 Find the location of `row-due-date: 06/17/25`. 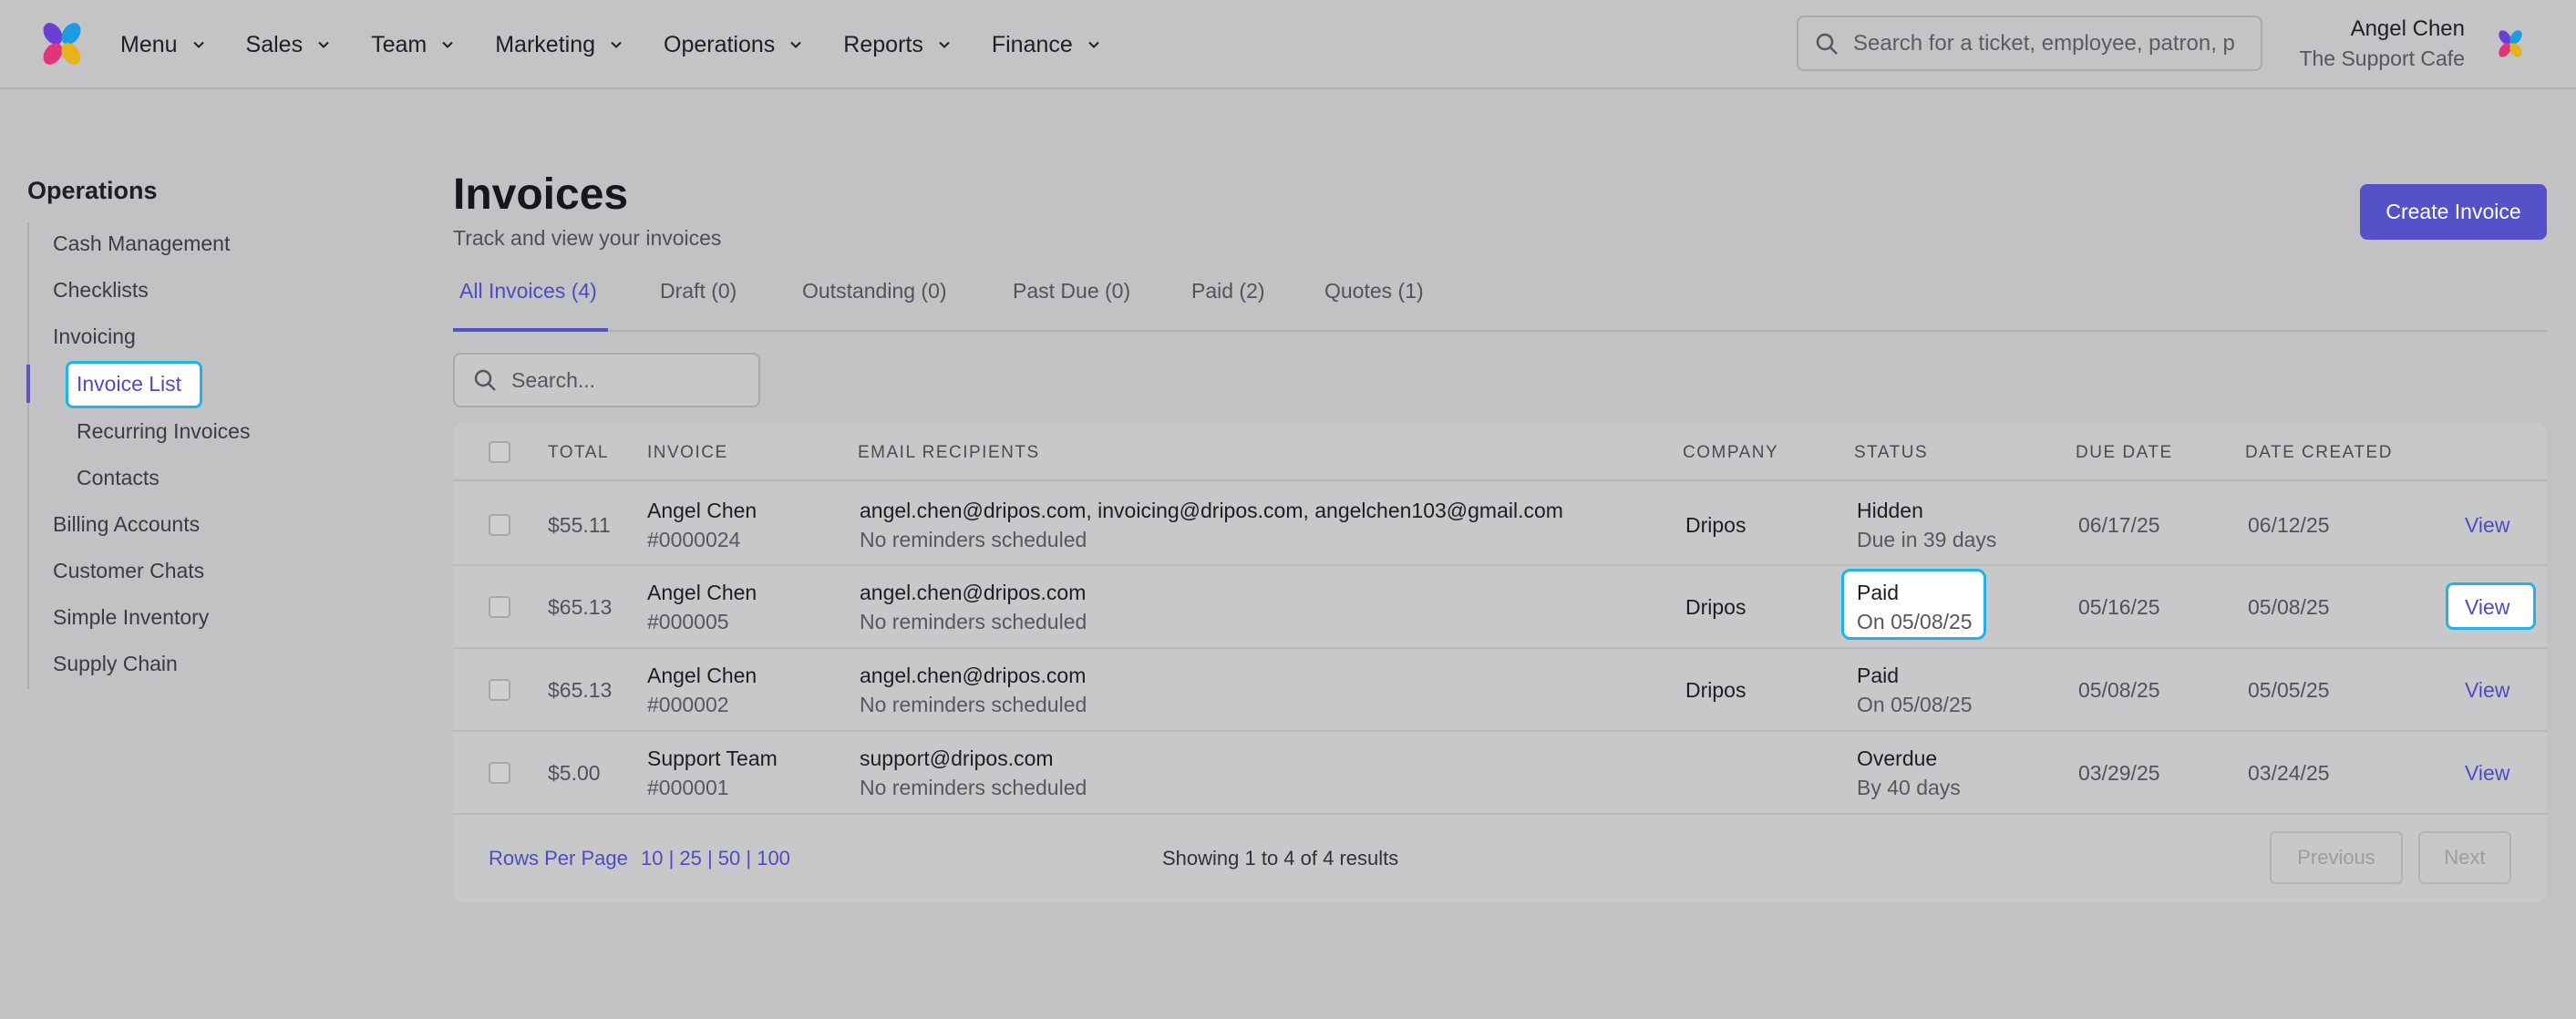

row-due-date: 06/17/25 is located at coordinates (2119, 525).